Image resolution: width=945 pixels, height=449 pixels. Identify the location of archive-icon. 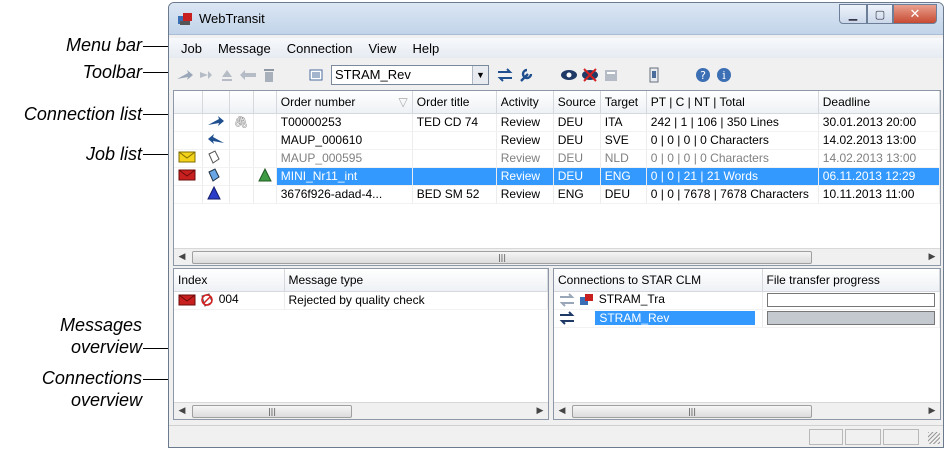
(611, 75).